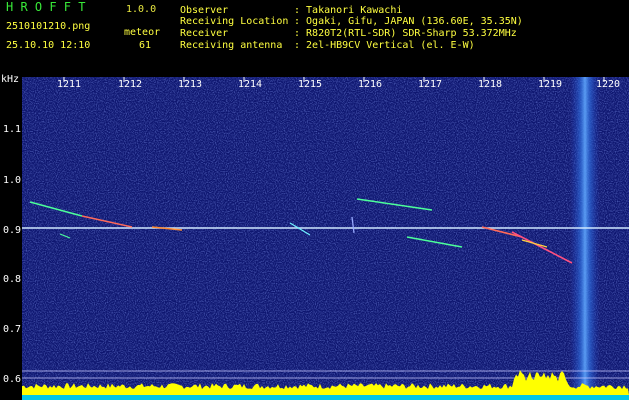  I want to click on x-tick-label: 1215, so click(310, 84).